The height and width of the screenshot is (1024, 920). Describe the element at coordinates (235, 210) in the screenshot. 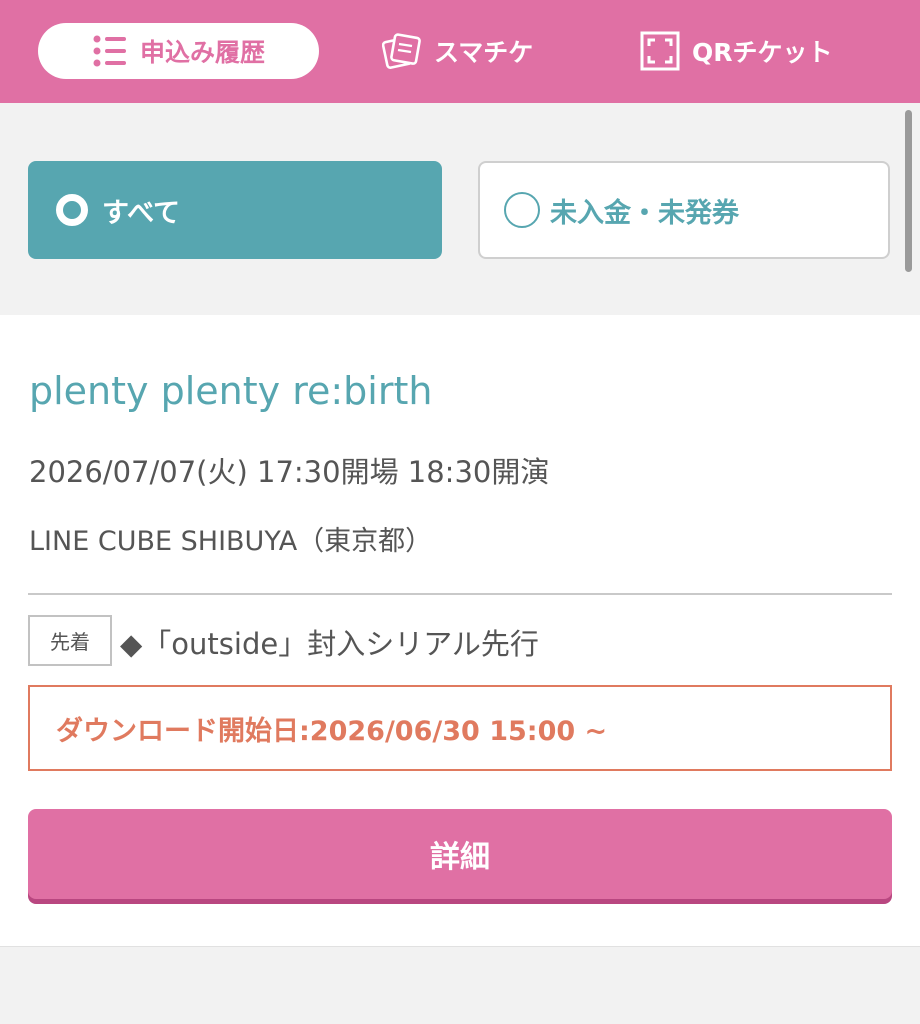

I see `filter-all-button: すべて` at that location.